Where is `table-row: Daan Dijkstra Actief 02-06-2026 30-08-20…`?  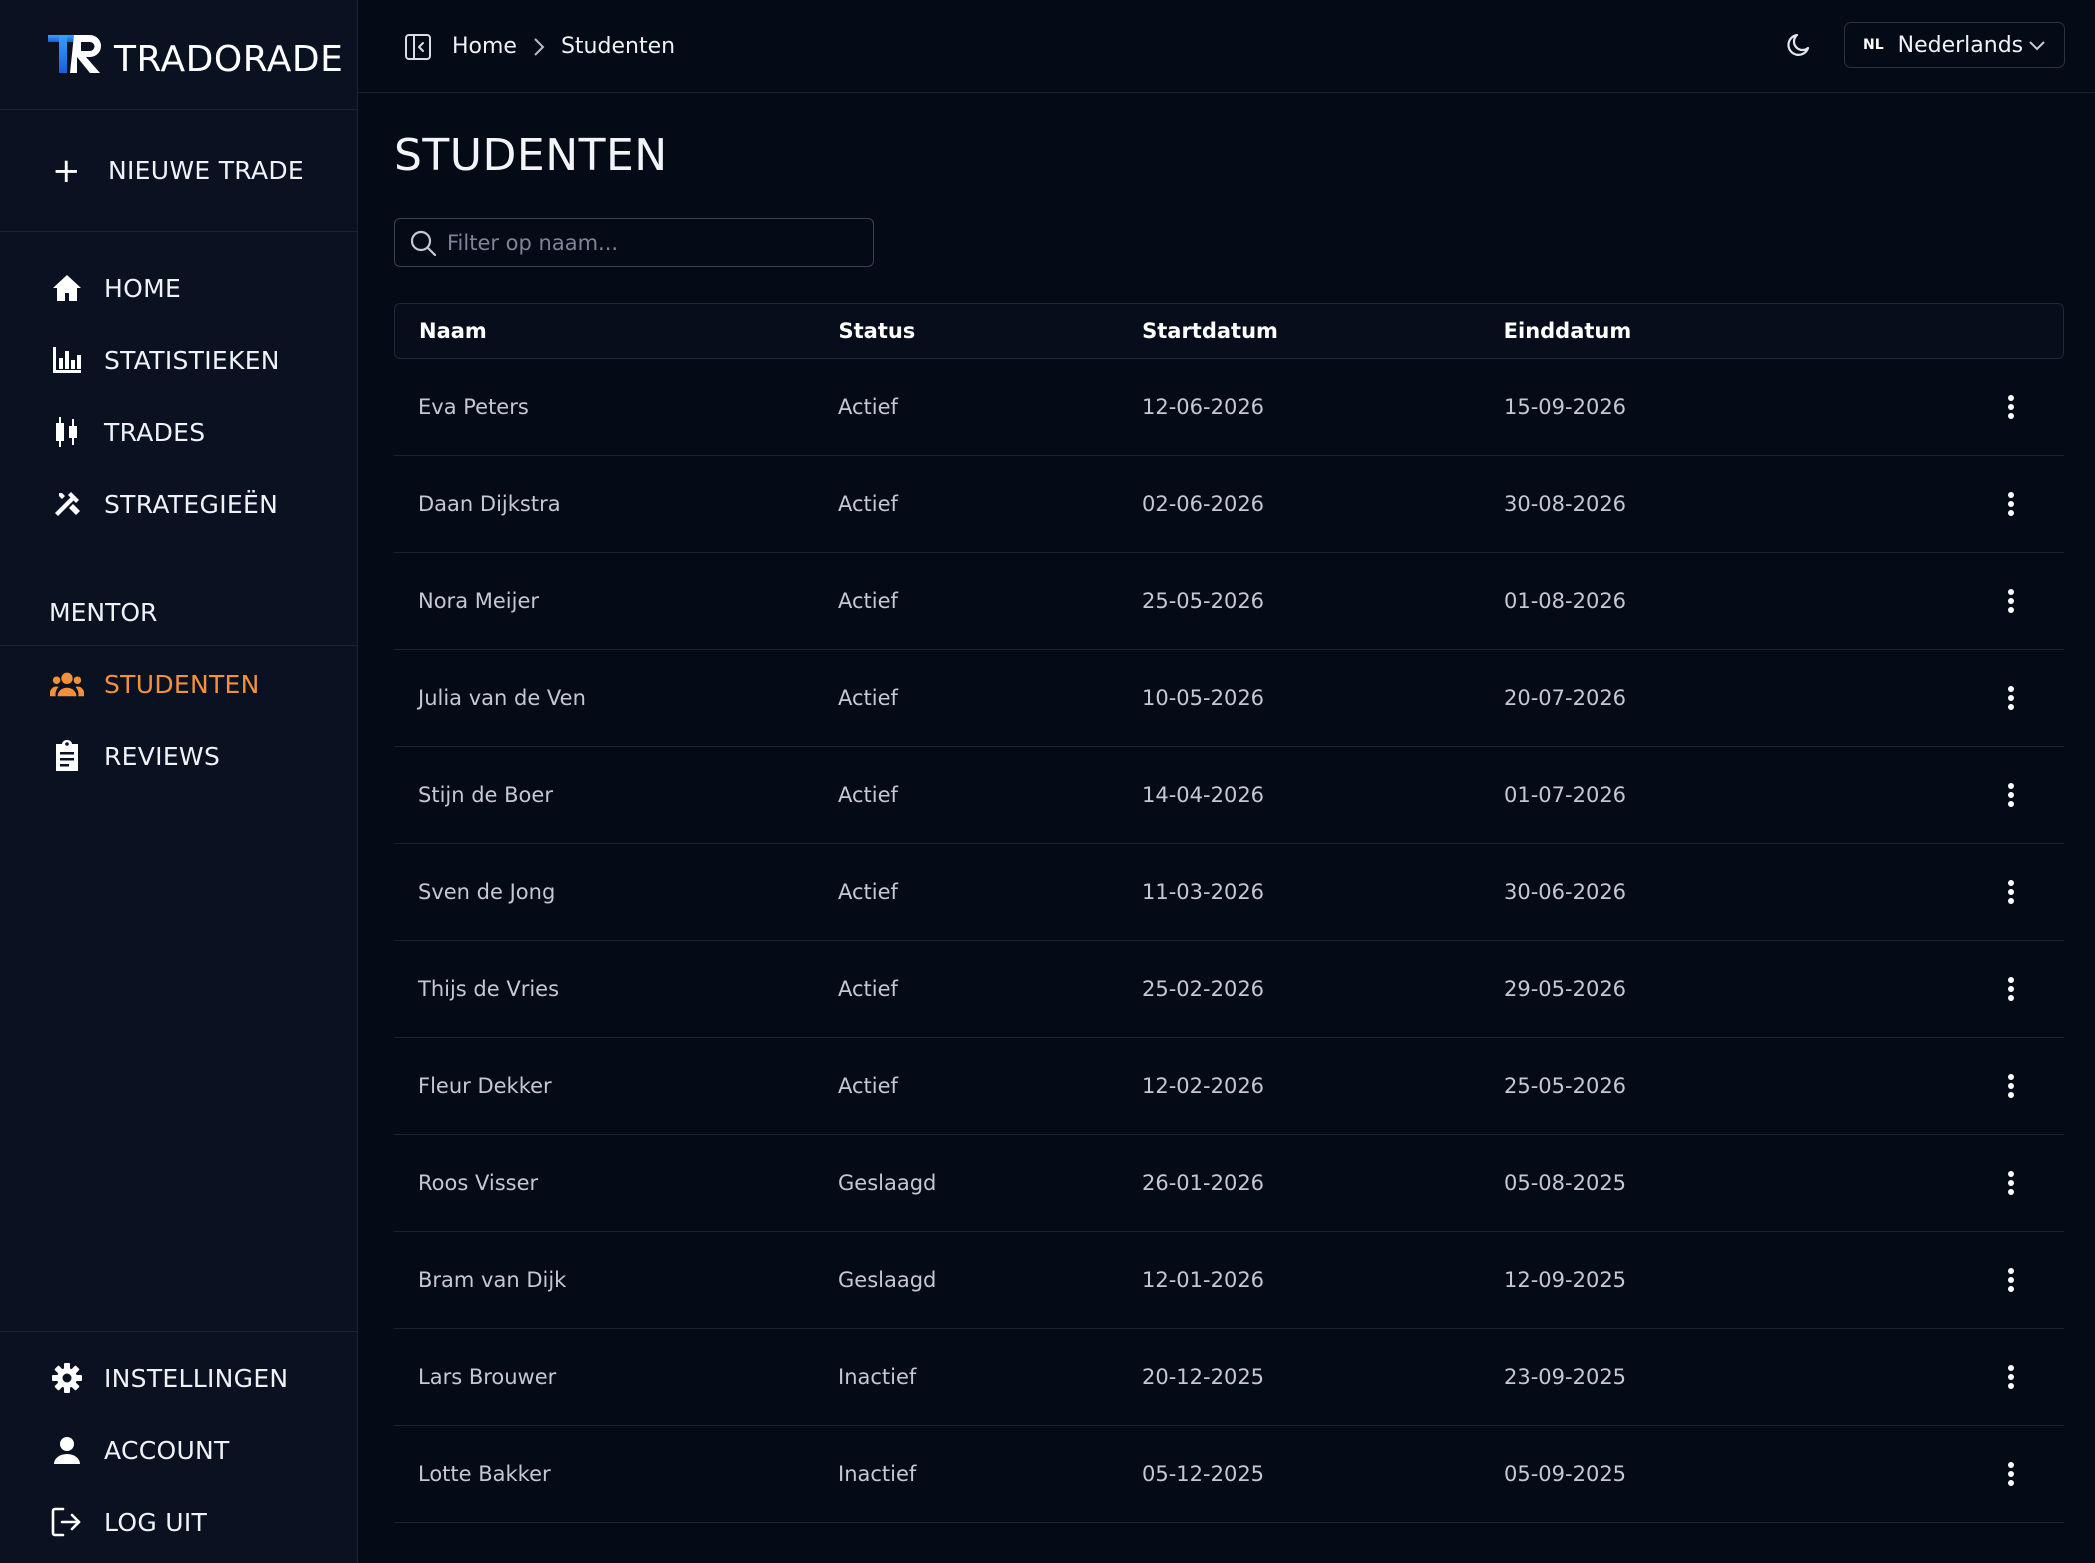 table-row: Daan Dijkstra Actief 02-06-2026 30-08-20… is located at coordinates (1229, 504).